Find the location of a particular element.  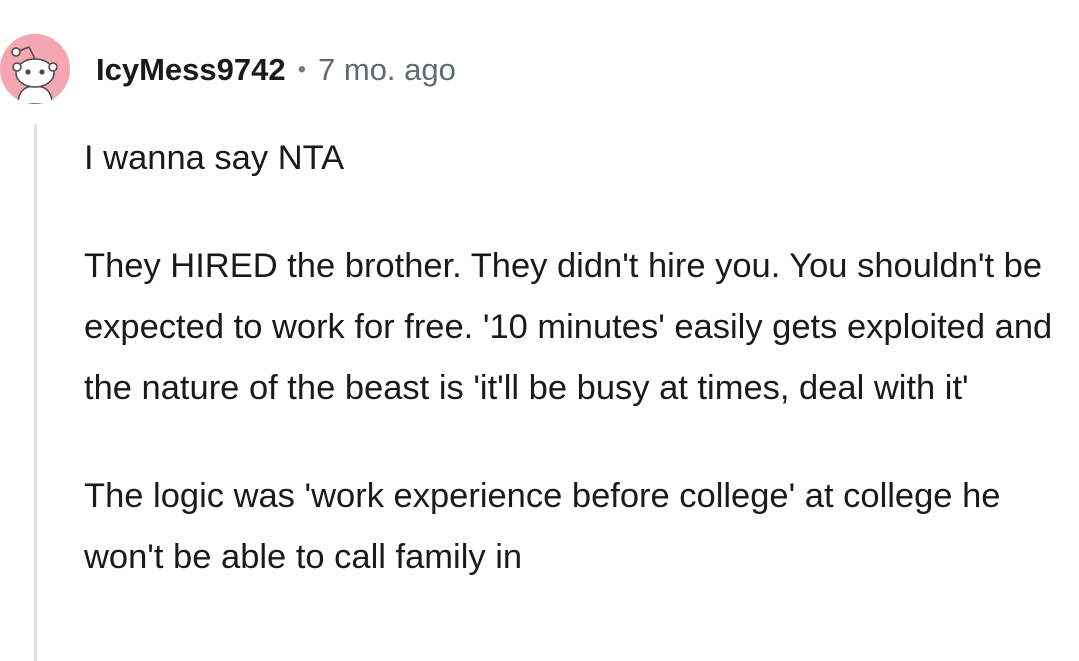

timestamp: 7 mo. ago is located at coordinates (387, 70).